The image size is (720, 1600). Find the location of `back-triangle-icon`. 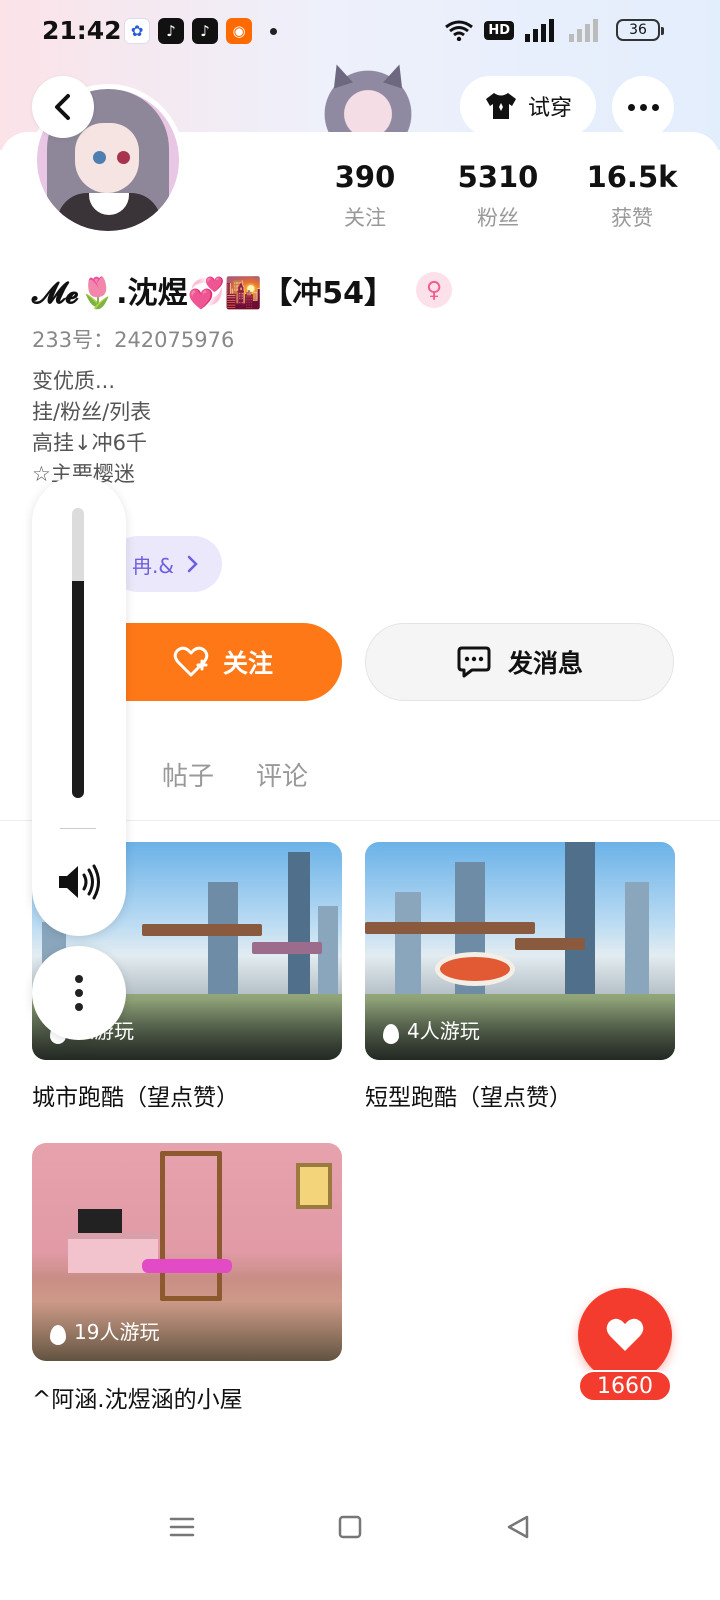

back-triangle-icon is located at coordinates (518, 1527).